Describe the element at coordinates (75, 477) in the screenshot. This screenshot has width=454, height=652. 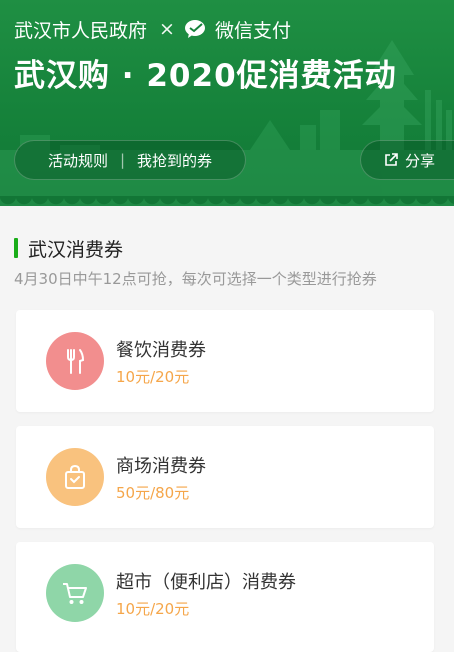
I see `shopping-bag-icon` at that location.